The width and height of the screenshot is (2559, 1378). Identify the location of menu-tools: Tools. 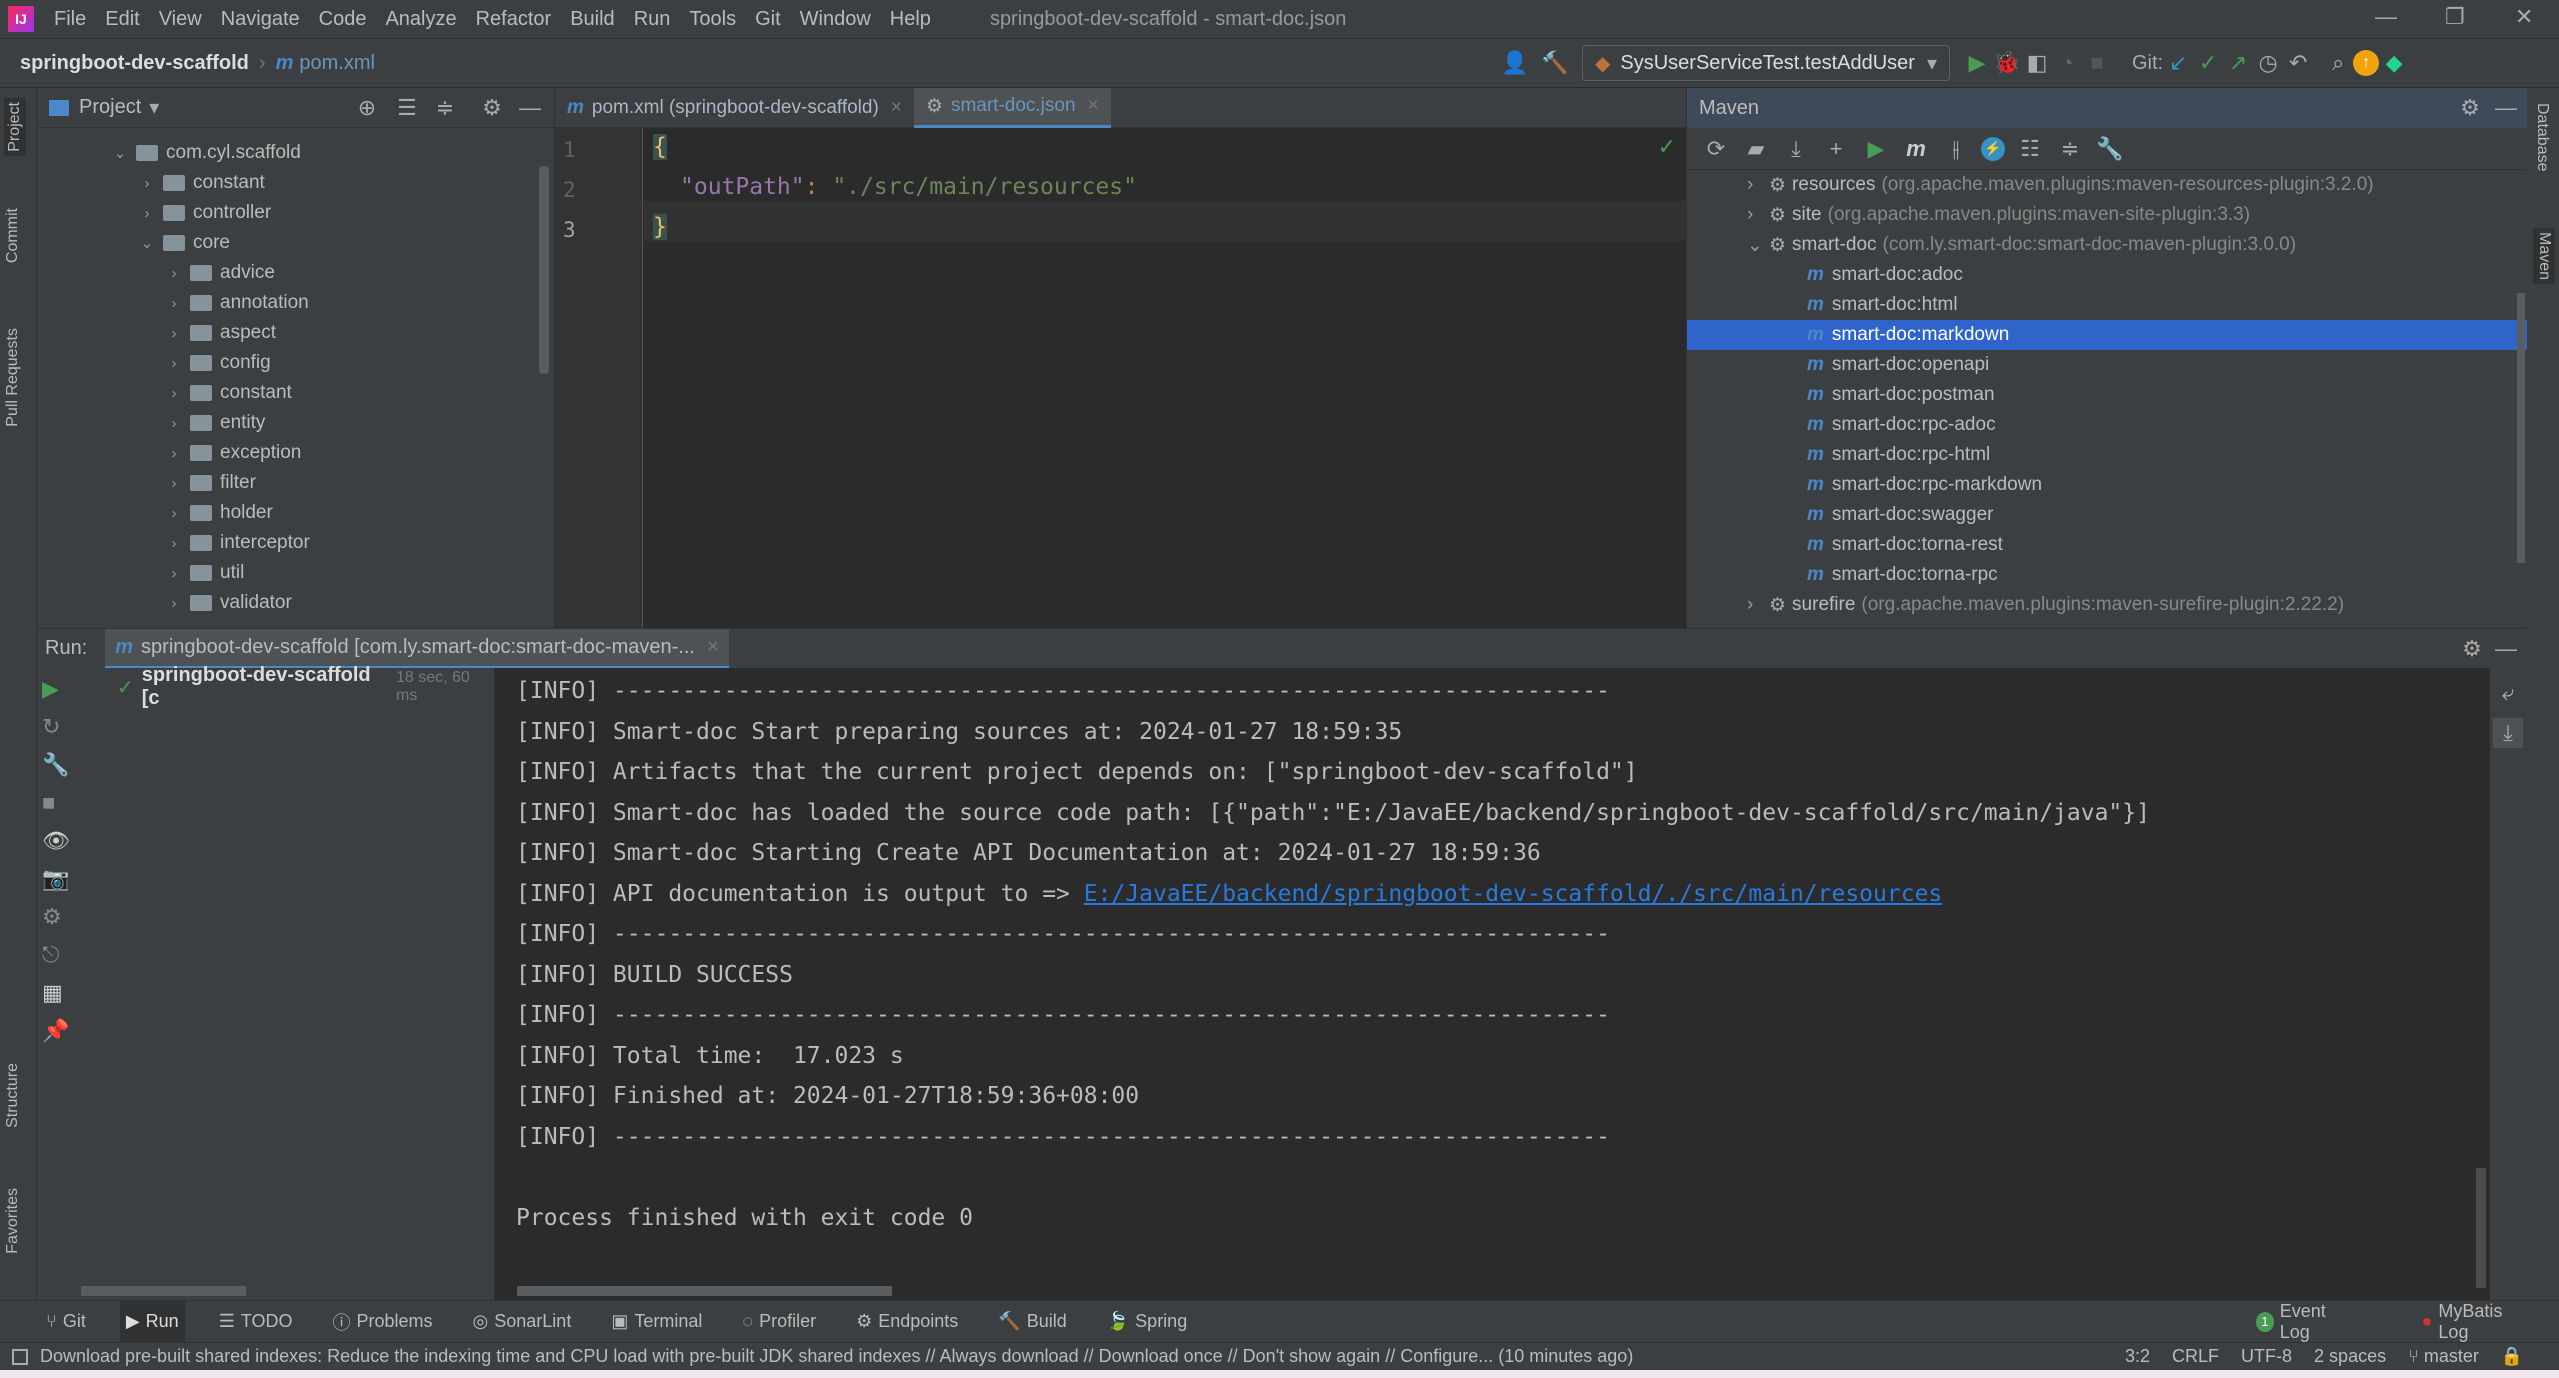
(712, 19).